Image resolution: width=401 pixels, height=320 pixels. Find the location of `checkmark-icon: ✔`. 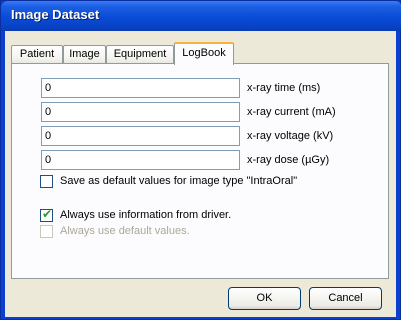

checkmark-icon: ✔ is located at coordinates (47, 214).